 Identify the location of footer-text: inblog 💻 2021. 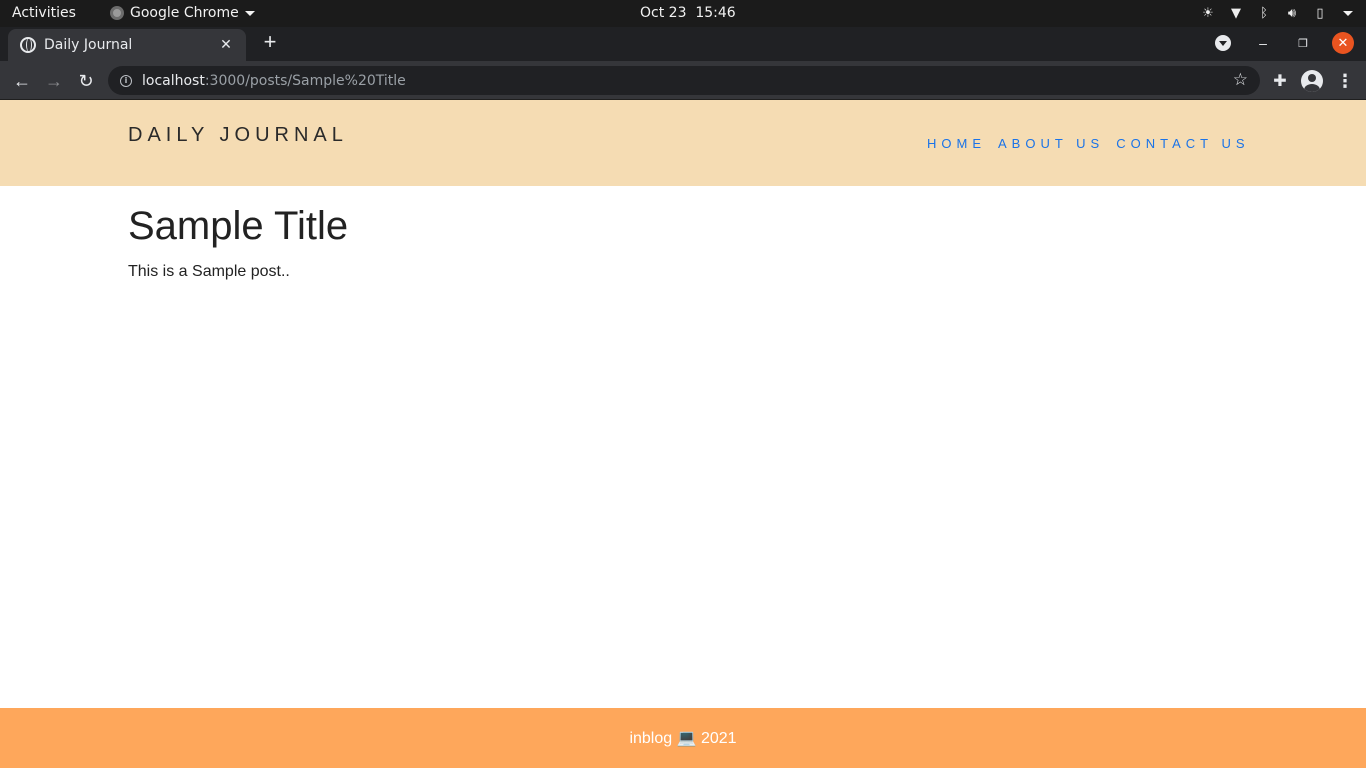
(683, 738).